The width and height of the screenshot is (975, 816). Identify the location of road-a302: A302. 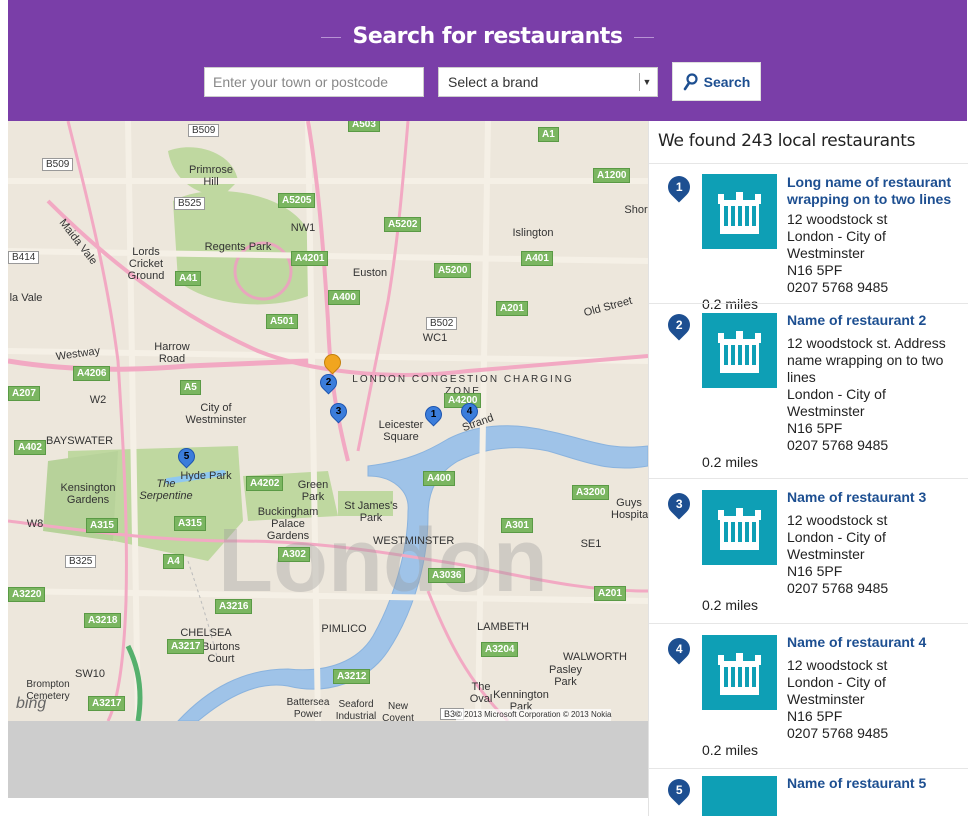
(294, 554).